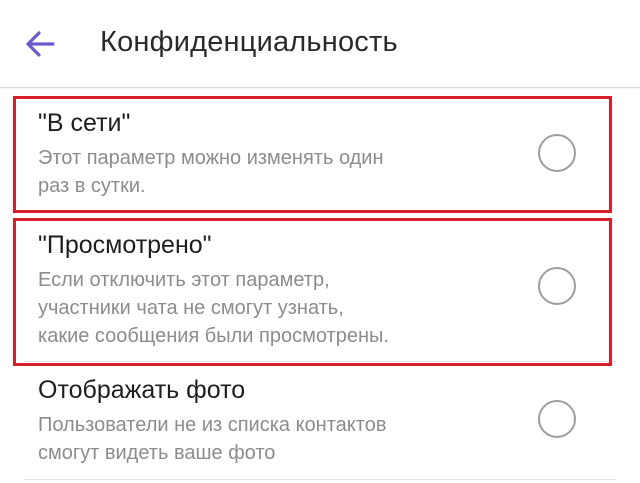 The image size is (640, 483). What do you see at coordinates (125, 245) in the screenshot?
I see `setting-title: "Просмотрено"` at bounding box center [125, 245].